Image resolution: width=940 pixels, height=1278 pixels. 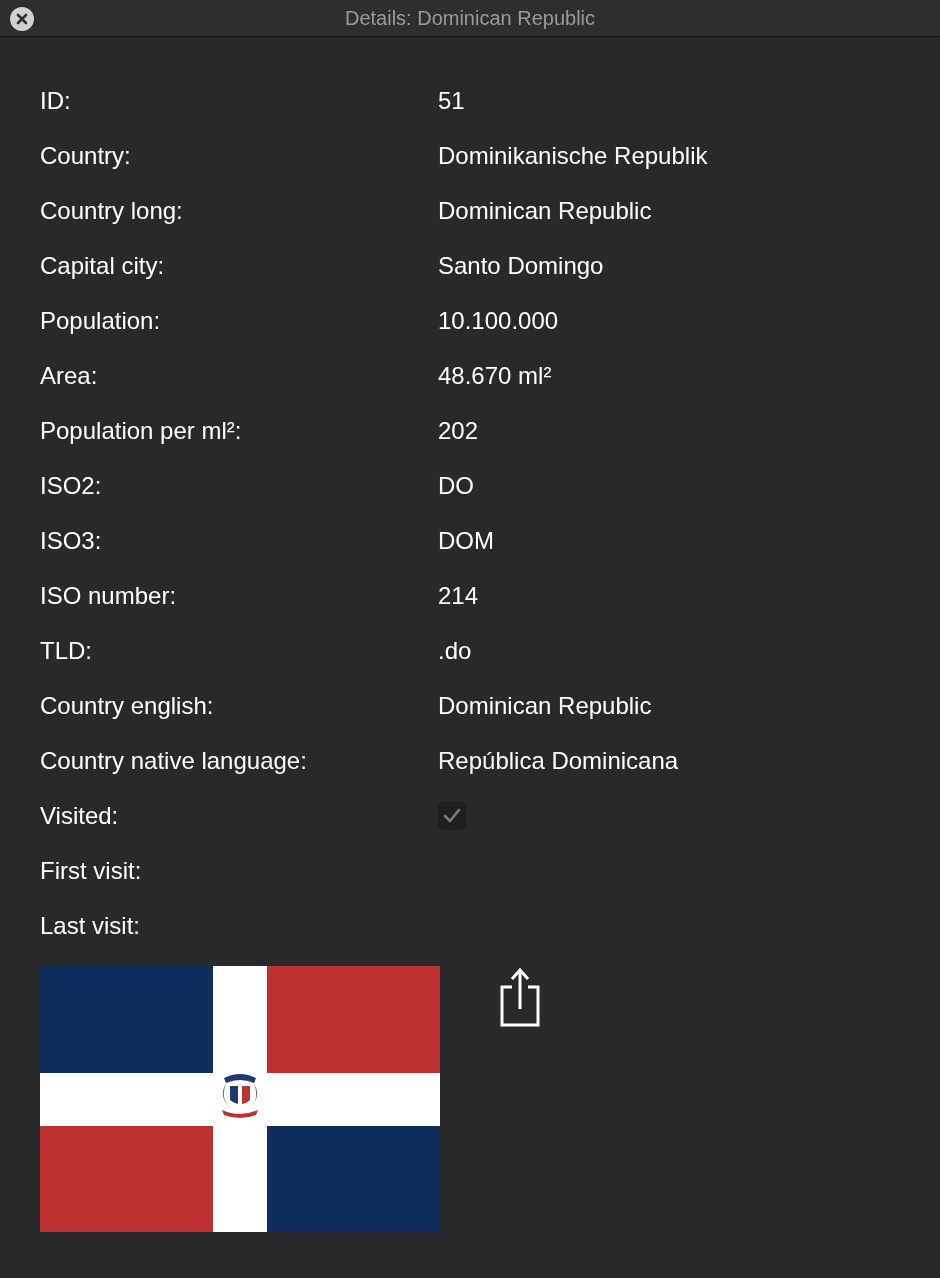 I want to click on field-value: 10.100.000, so click(x=498, y=320).